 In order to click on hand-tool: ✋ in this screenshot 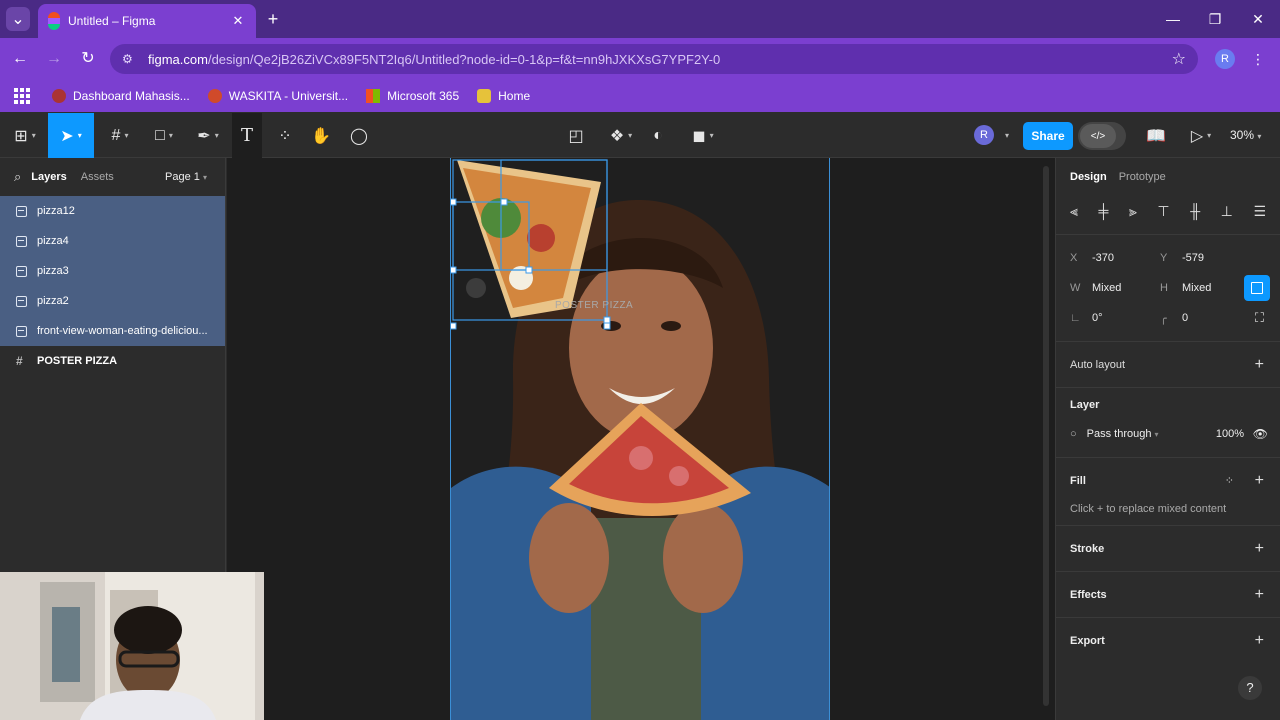, I will do `click(321, 135)`.